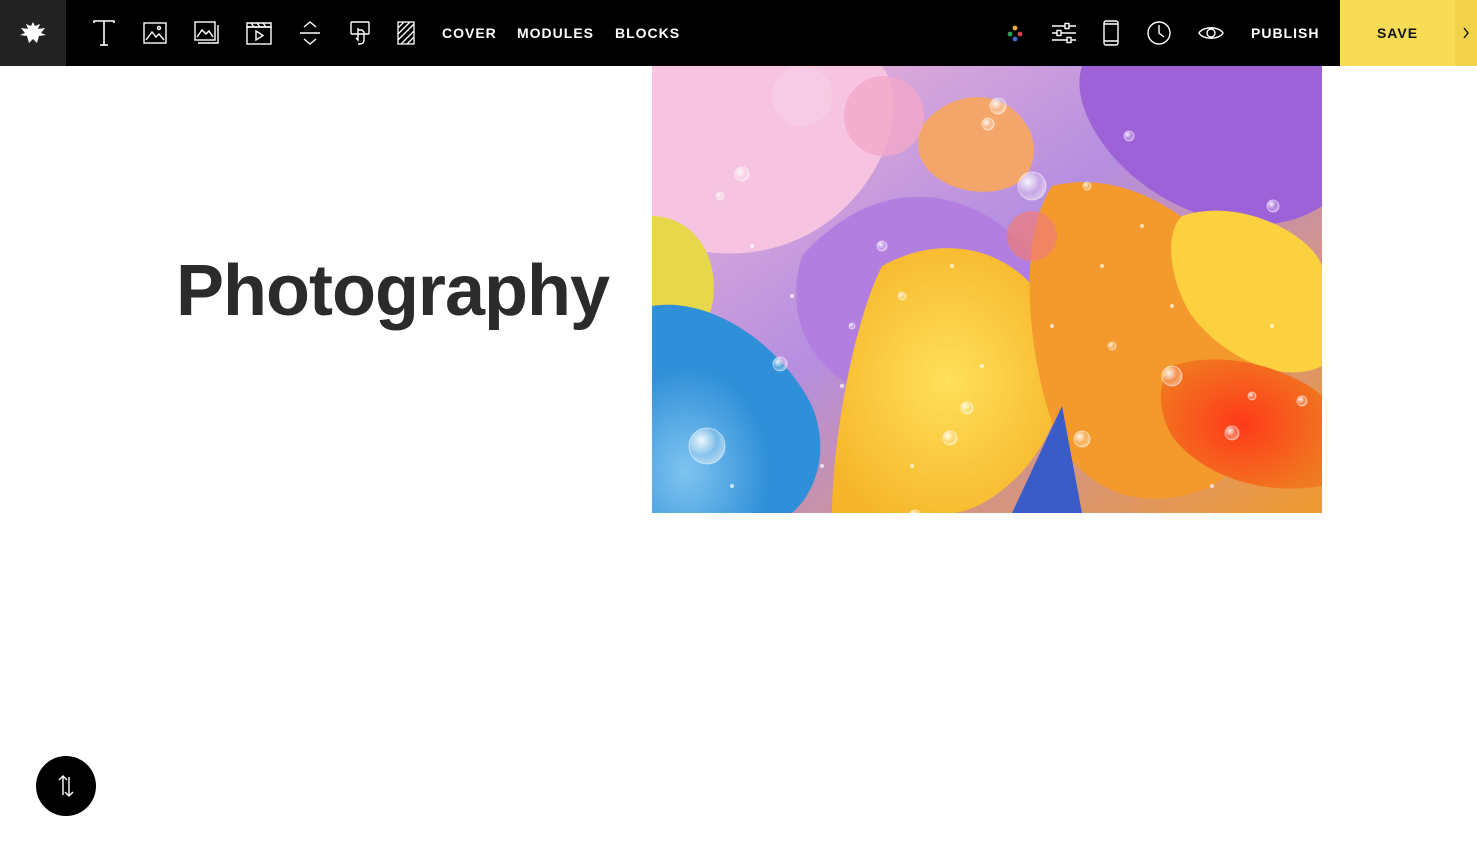  What do you see at coordinates (1015, 33) in the screenshot?
I see `palette-icon` at bounding box center [1015, 33].